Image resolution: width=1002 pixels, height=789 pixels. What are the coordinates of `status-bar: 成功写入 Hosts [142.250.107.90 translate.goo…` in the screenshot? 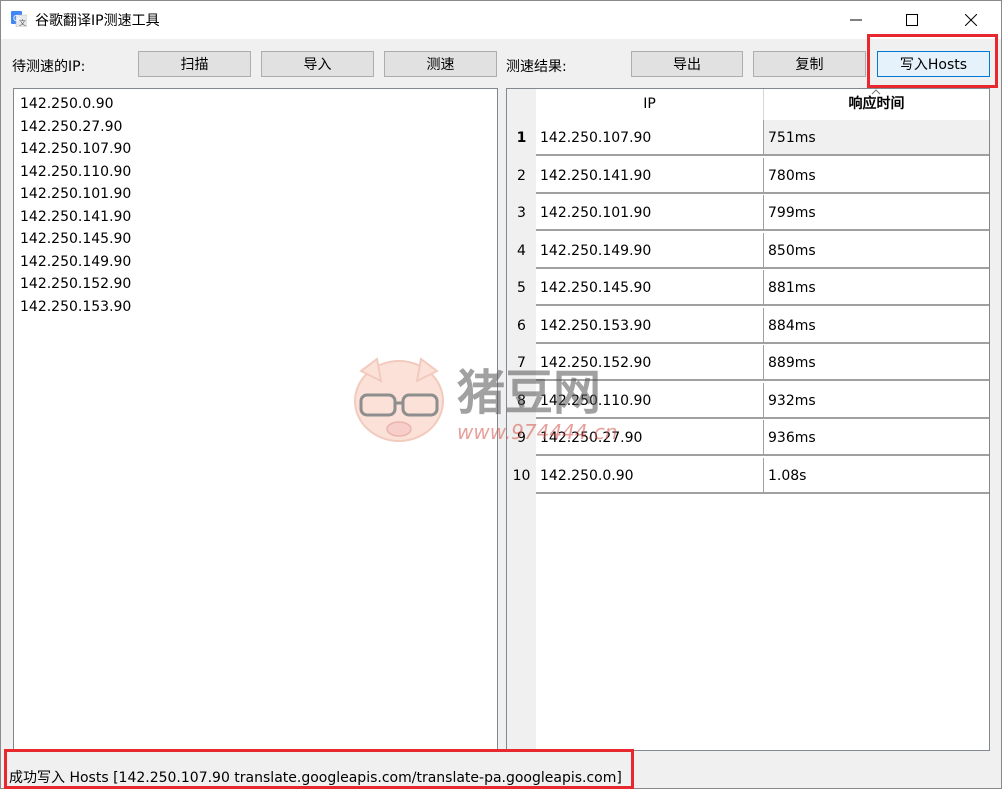 It's located at (501, 775).